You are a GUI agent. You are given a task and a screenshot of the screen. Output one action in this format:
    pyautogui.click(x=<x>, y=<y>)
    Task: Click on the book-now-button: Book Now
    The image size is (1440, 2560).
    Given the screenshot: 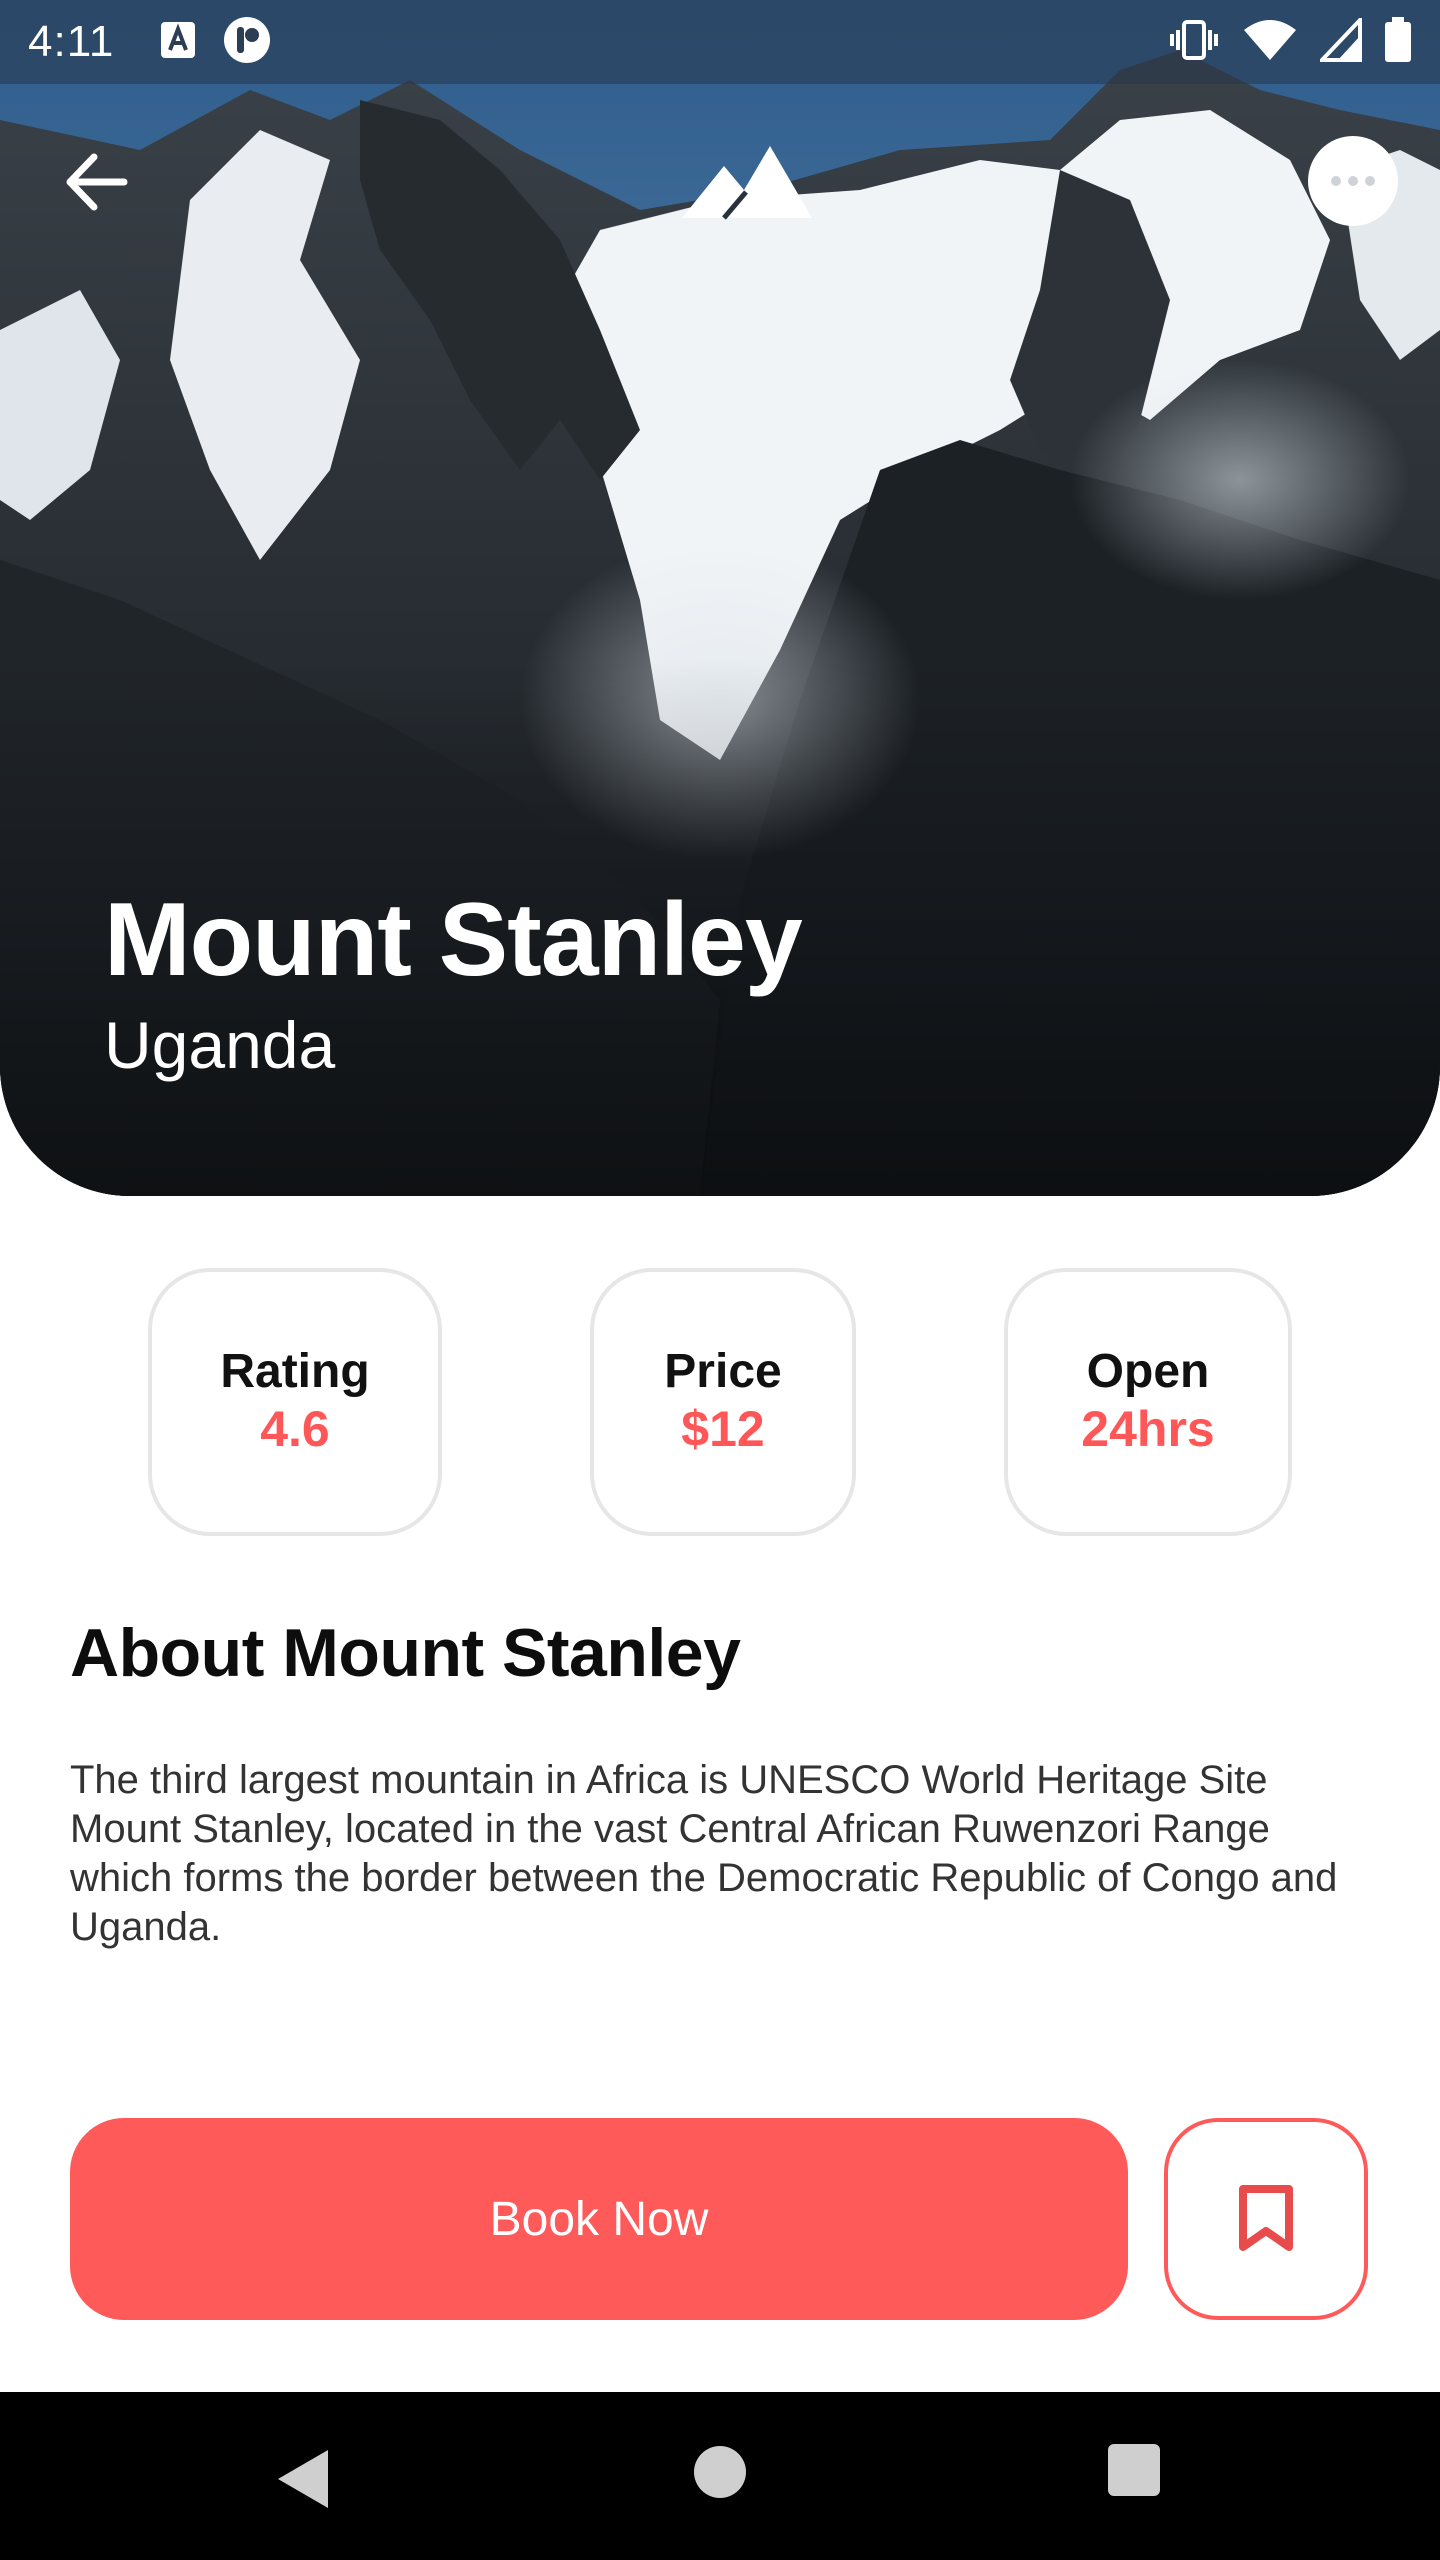 What is the action you would take?
    pyautogui.click(x=599, y=2219)
    